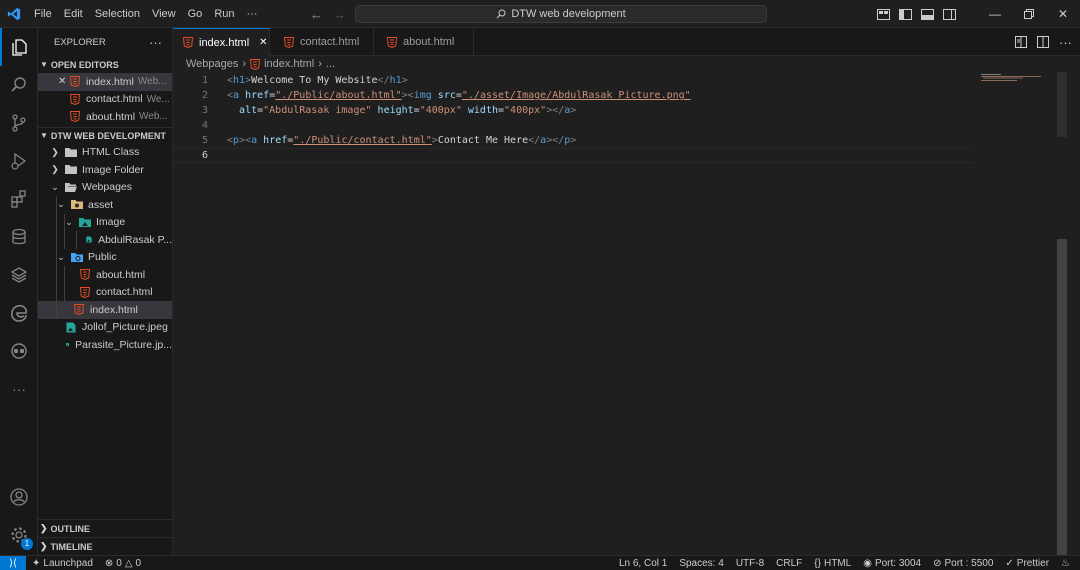  What do you see at coordinates (19, 313) in the screenshot?
I see `edge-browser-icon` at bounding box center [19, 313].